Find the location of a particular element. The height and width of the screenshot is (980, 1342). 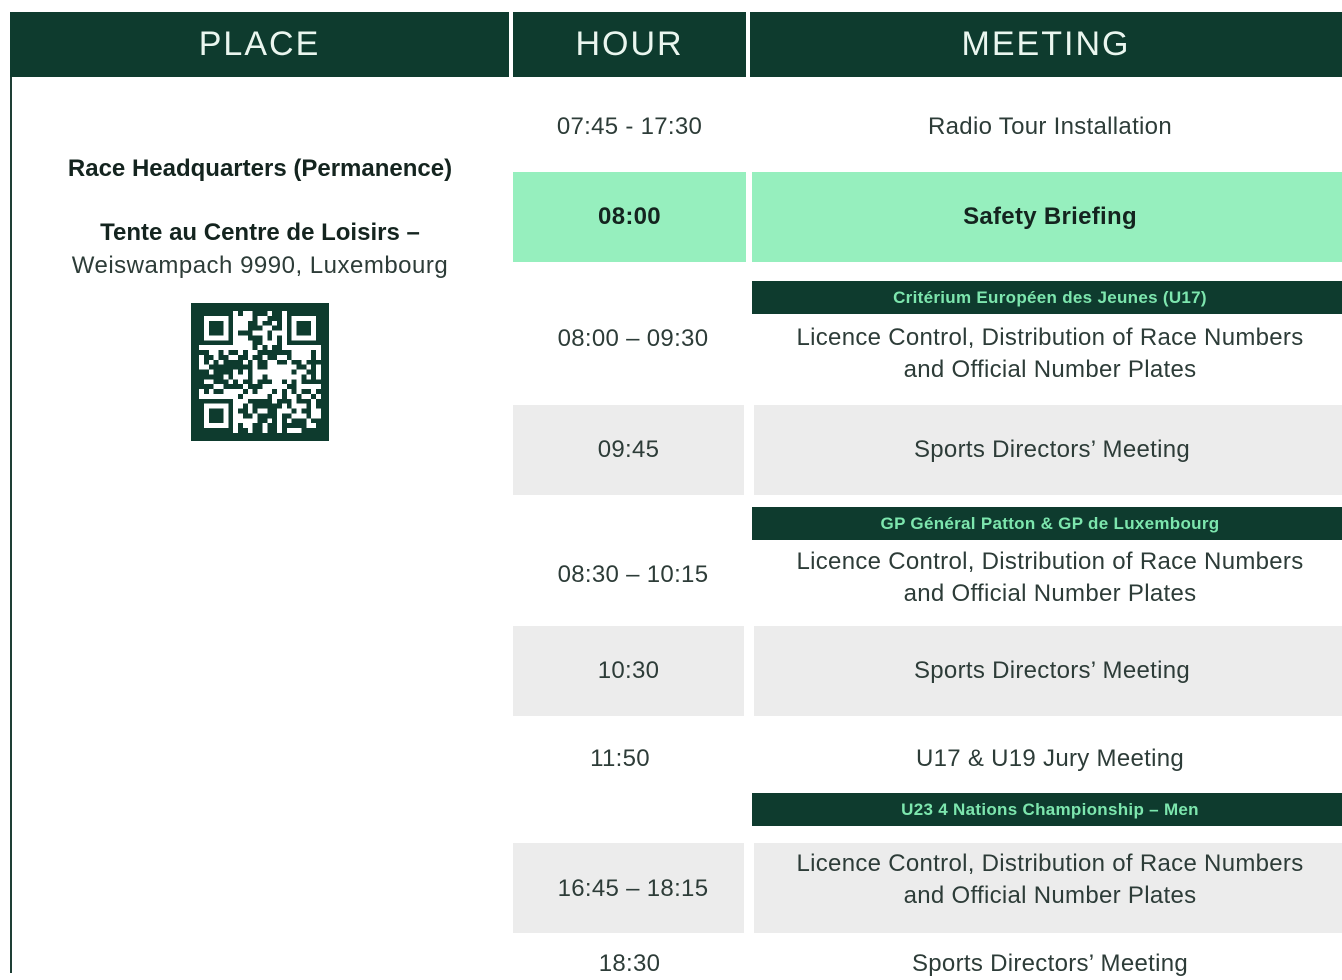

row-hour: 16:45 – 18:15 is located at coordinates (633, 888).